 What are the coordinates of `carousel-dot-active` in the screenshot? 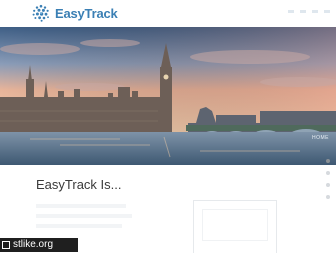 It's located at (328, 161).